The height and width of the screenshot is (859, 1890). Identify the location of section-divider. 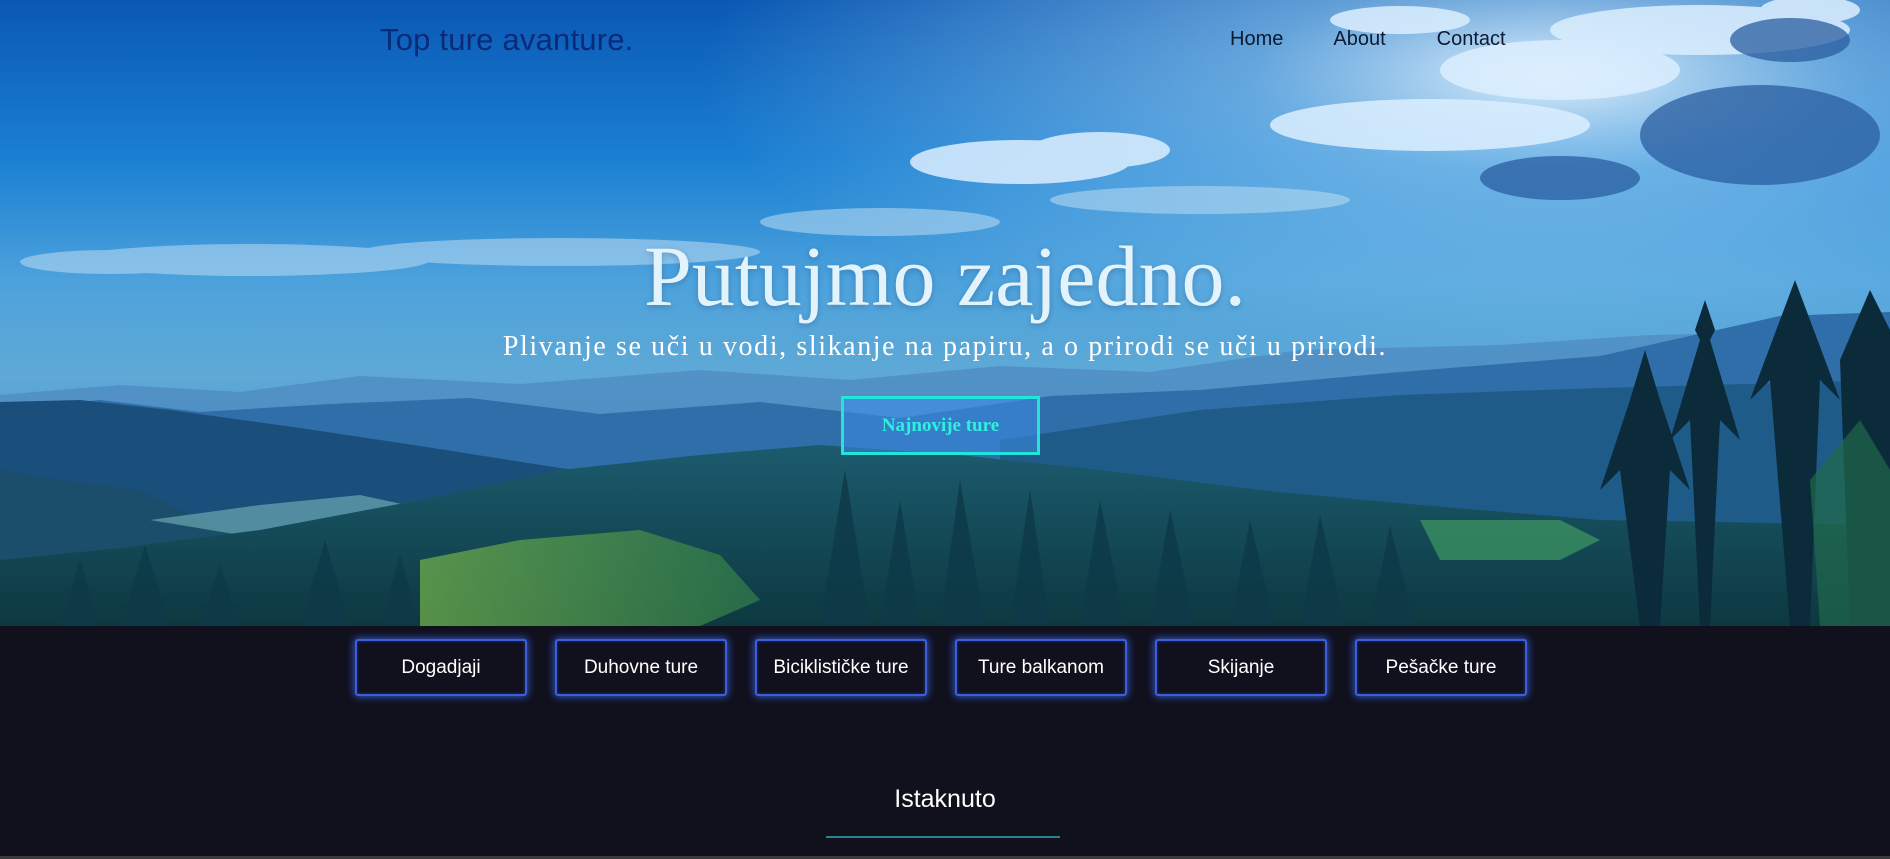
(943, 837).